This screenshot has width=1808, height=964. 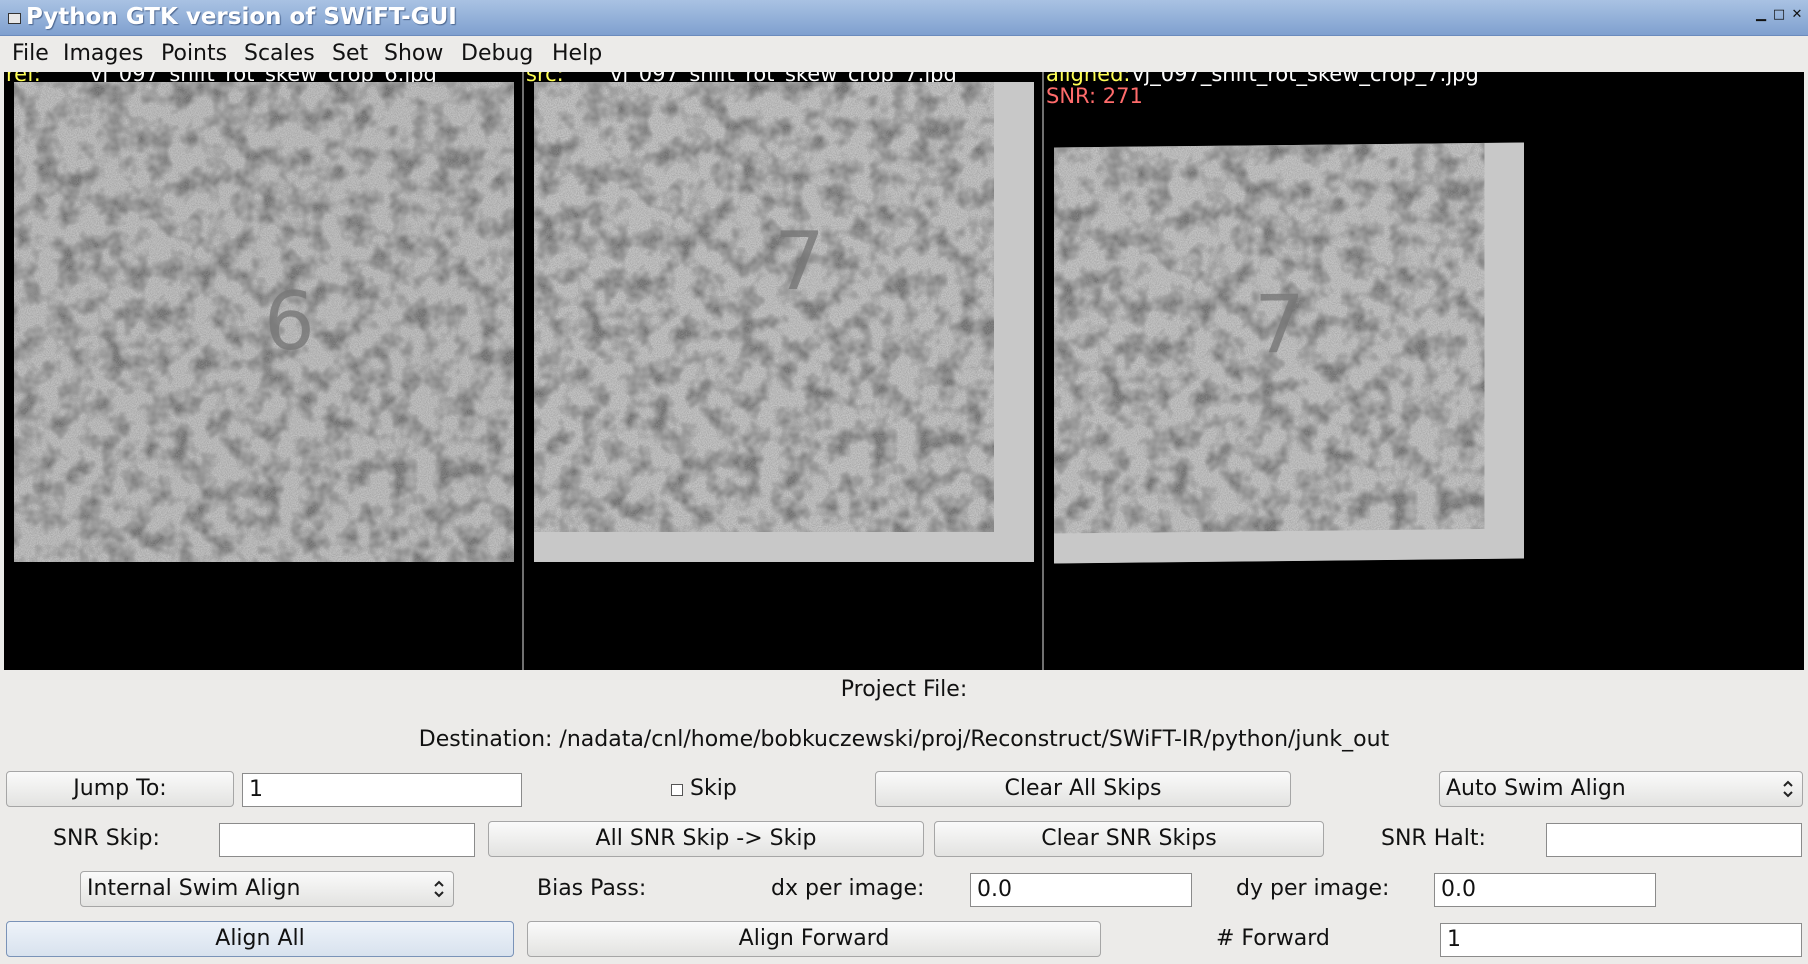 What do you see at coordinates (14, 18) in the screenshot?
I see `window-menu-icon` at bounding box center [14, 18].